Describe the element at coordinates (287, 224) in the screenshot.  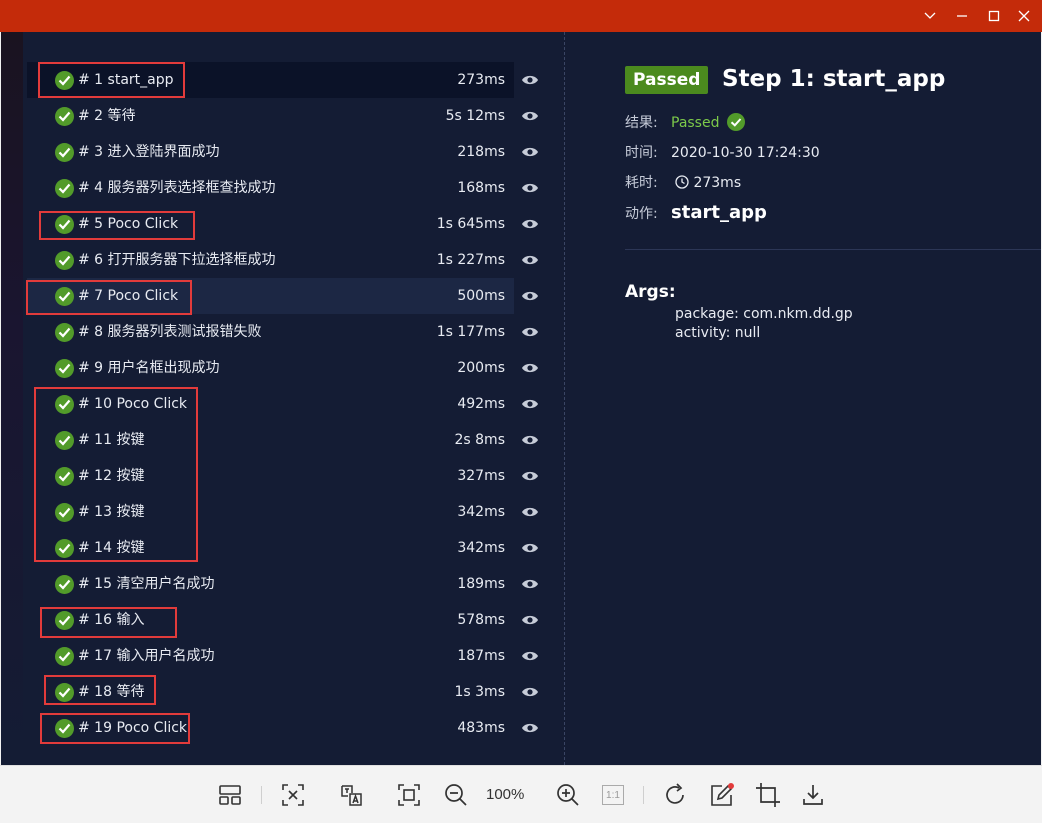
I see `step-row: # 5 Poco Click 1s 645ms` at that location.